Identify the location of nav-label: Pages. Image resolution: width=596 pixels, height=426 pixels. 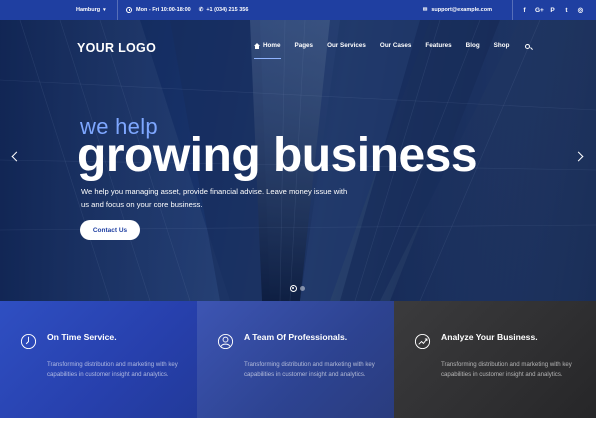
(304, 45).